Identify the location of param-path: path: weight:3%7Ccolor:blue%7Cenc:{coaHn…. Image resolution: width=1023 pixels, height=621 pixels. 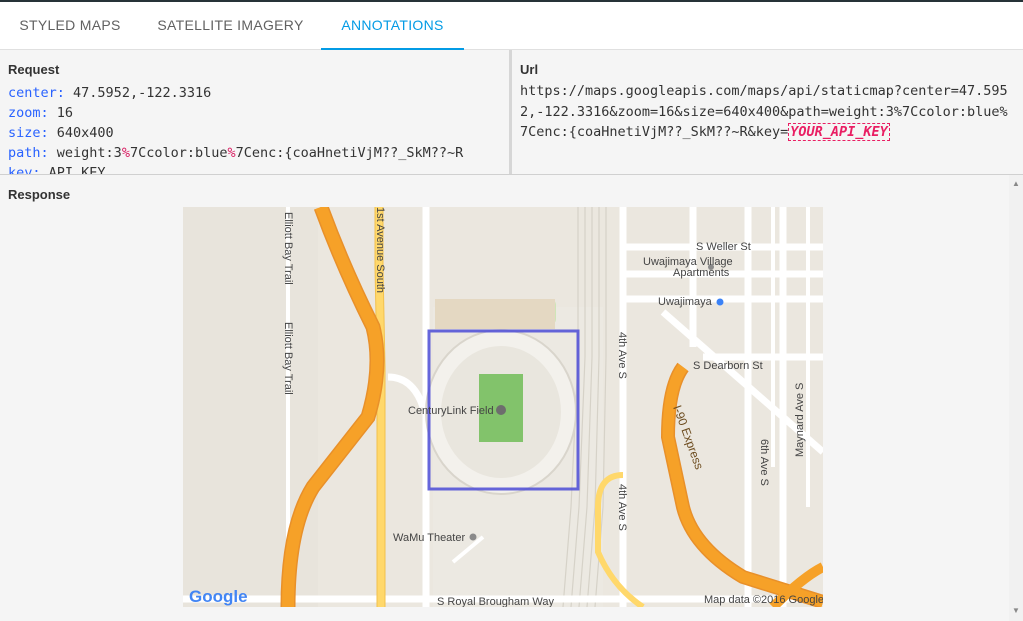
(253, 153).